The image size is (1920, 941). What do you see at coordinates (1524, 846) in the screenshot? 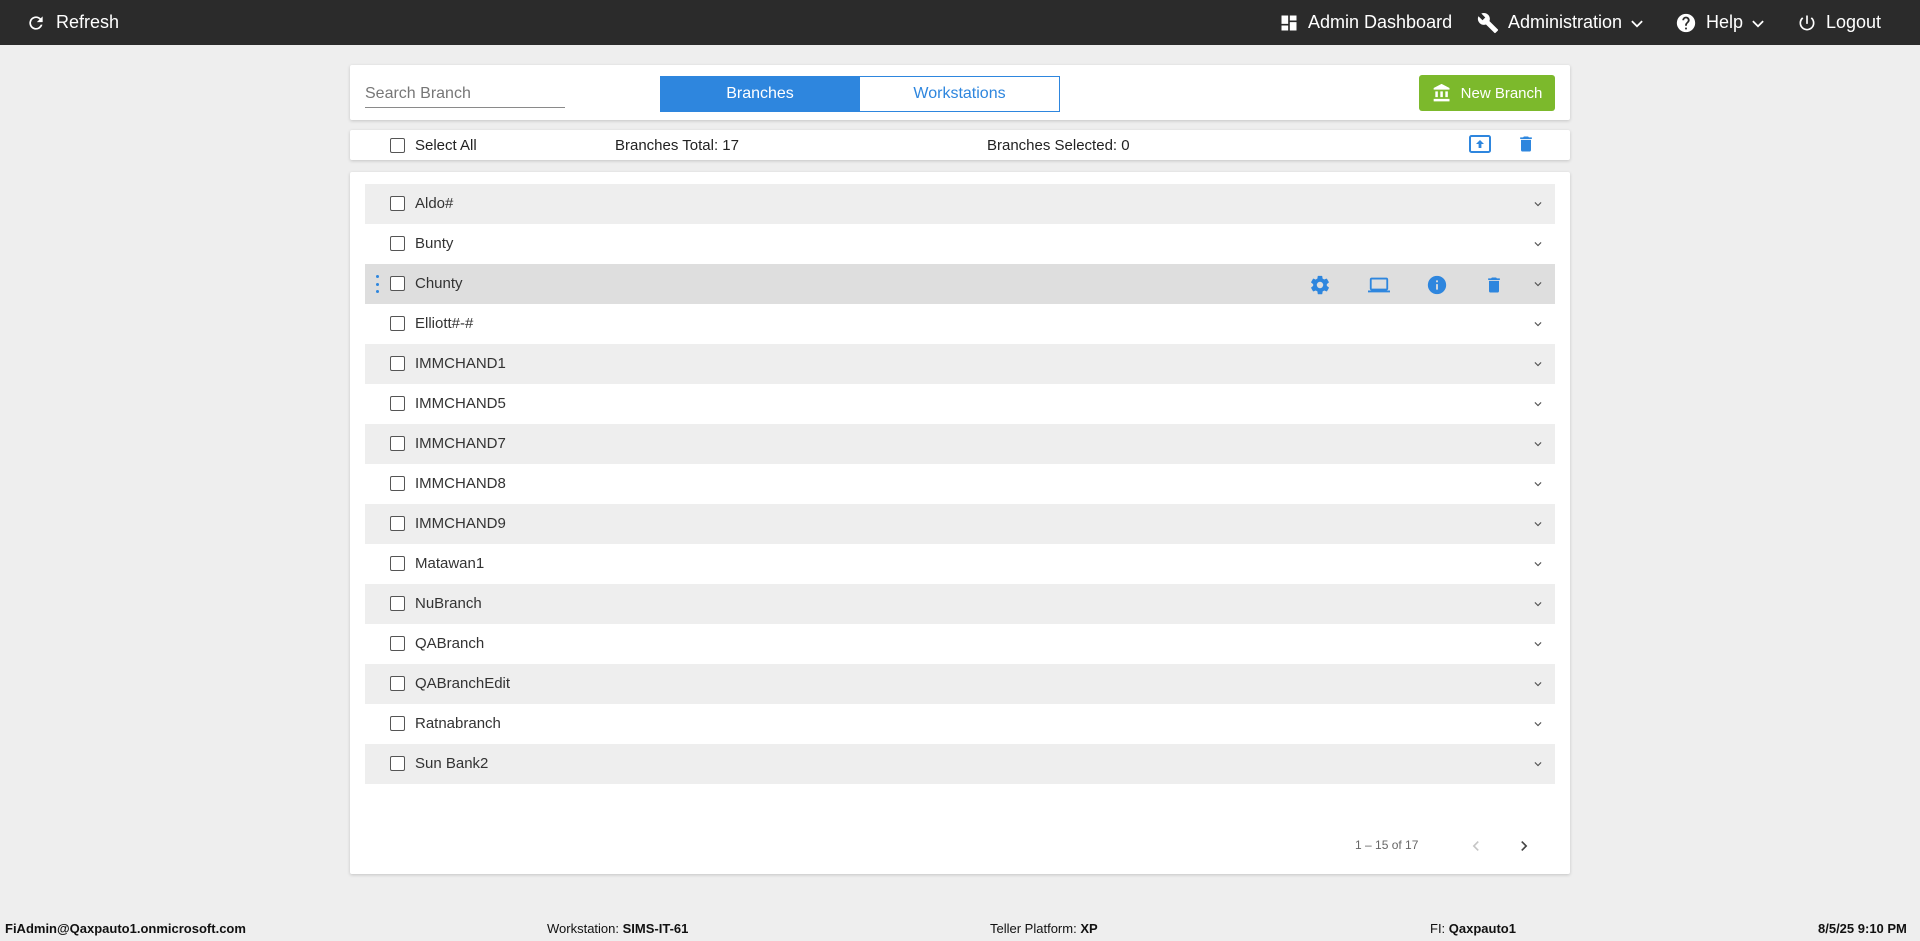
I see `chevron-right-icon` at bounding box center [1524, 846].